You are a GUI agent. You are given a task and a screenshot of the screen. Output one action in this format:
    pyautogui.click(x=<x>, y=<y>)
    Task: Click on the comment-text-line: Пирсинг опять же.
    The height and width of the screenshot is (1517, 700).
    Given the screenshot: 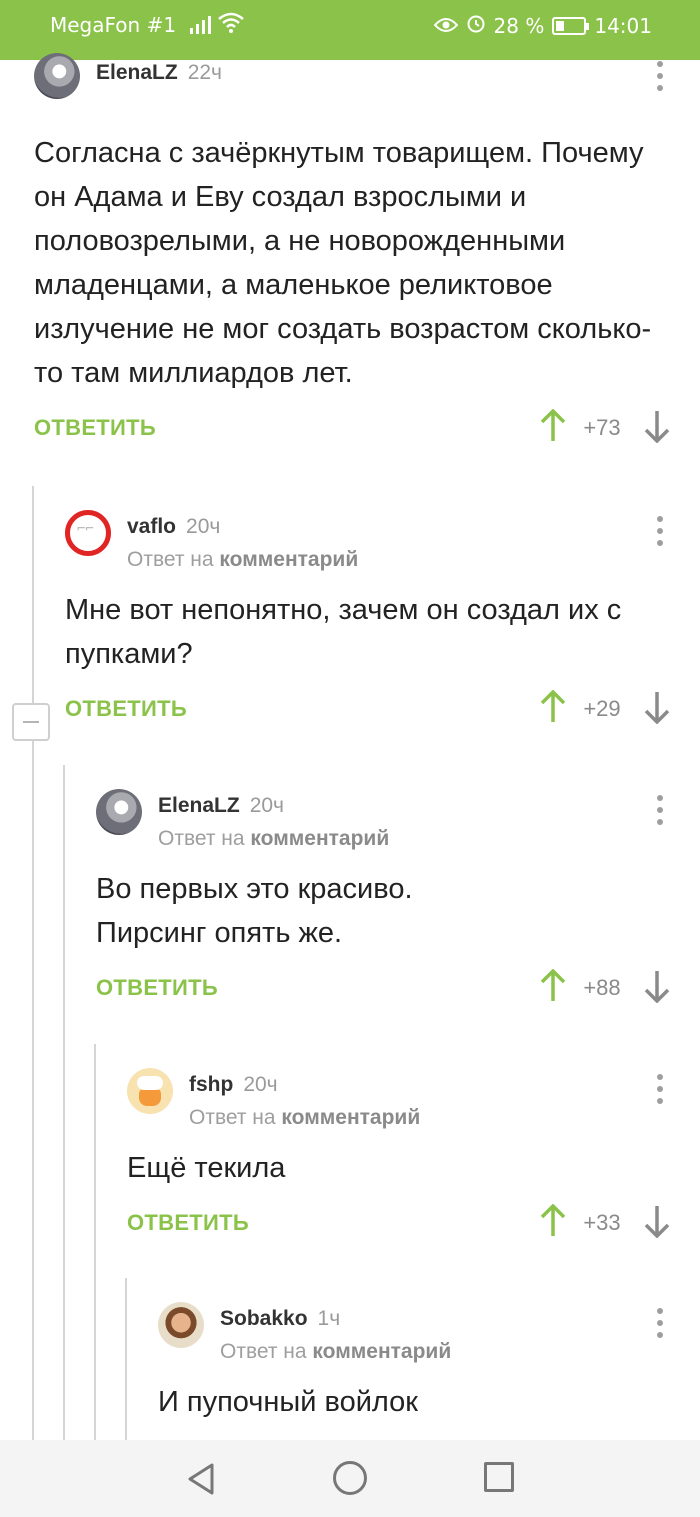 What is the action you would take?
    pyautogui.click(x=219, y=933)
    